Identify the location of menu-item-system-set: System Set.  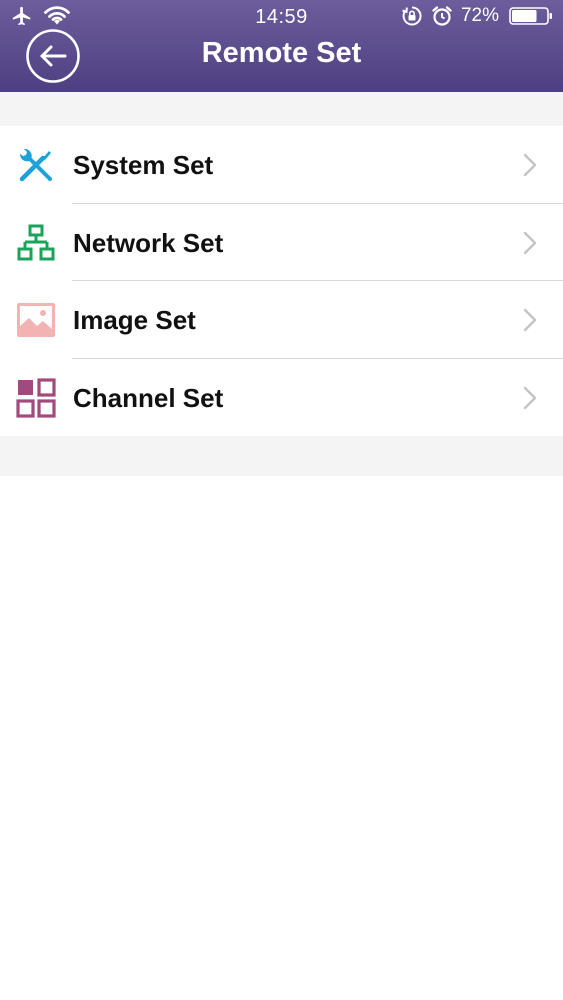
(281, 165).